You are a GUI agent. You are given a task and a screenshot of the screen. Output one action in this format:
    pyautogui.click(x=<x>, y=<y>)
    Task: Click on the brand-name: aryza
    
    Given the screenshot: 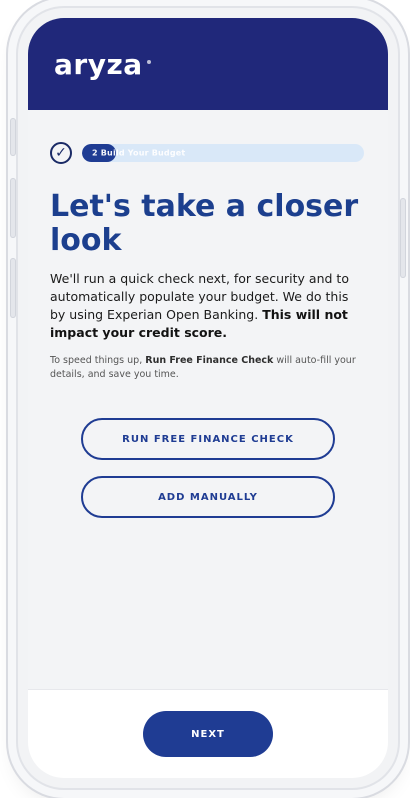 What is the action you would take?
    pyautogui.click(x=98, y=64)
    